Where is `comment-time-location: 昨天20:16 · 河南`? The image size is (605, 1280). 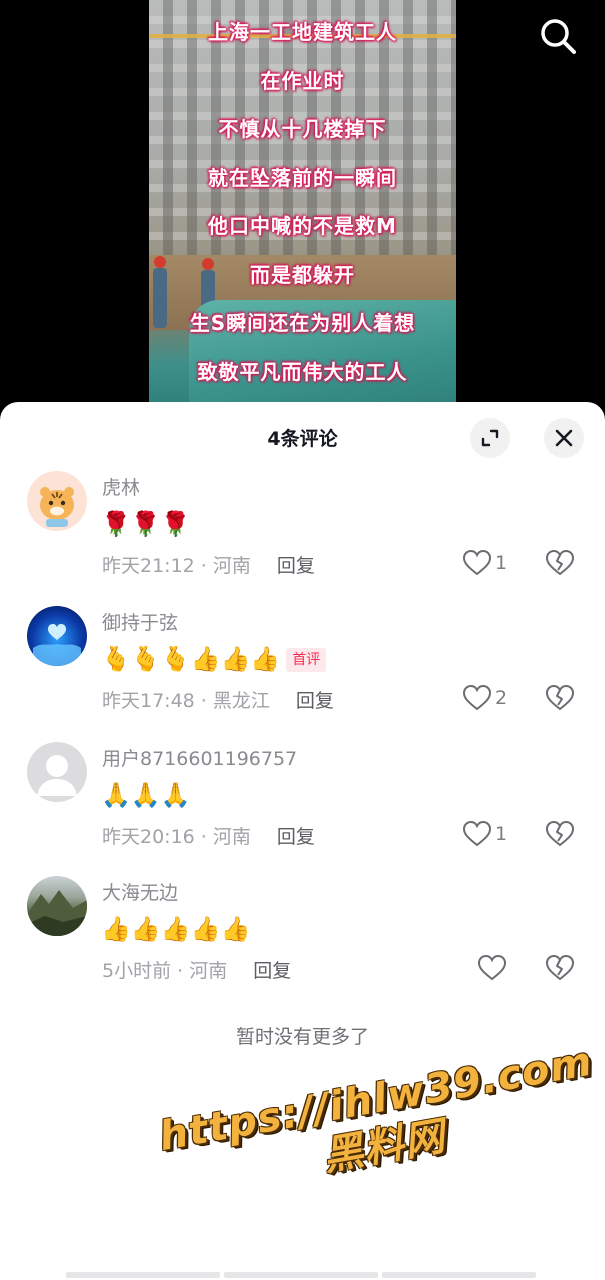 comment-time-location: 昨天20:16 · 河南 is located at coordinates (176, 837).